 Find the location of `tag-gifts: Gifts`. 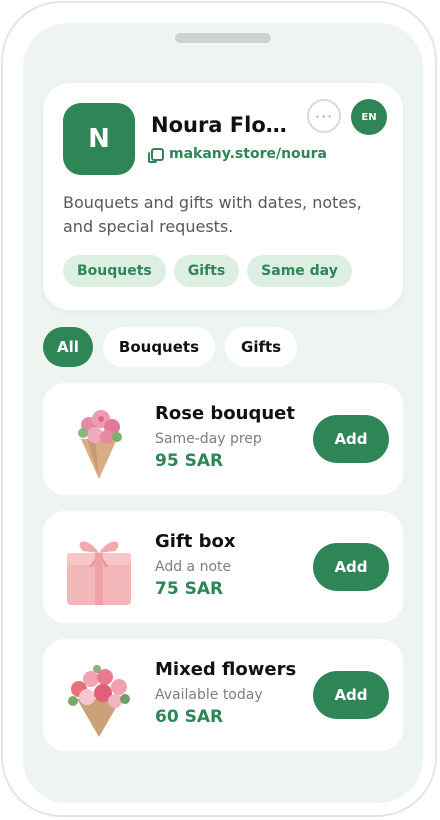

tag-gifts: Gifts is located at coordinates (206, 271).